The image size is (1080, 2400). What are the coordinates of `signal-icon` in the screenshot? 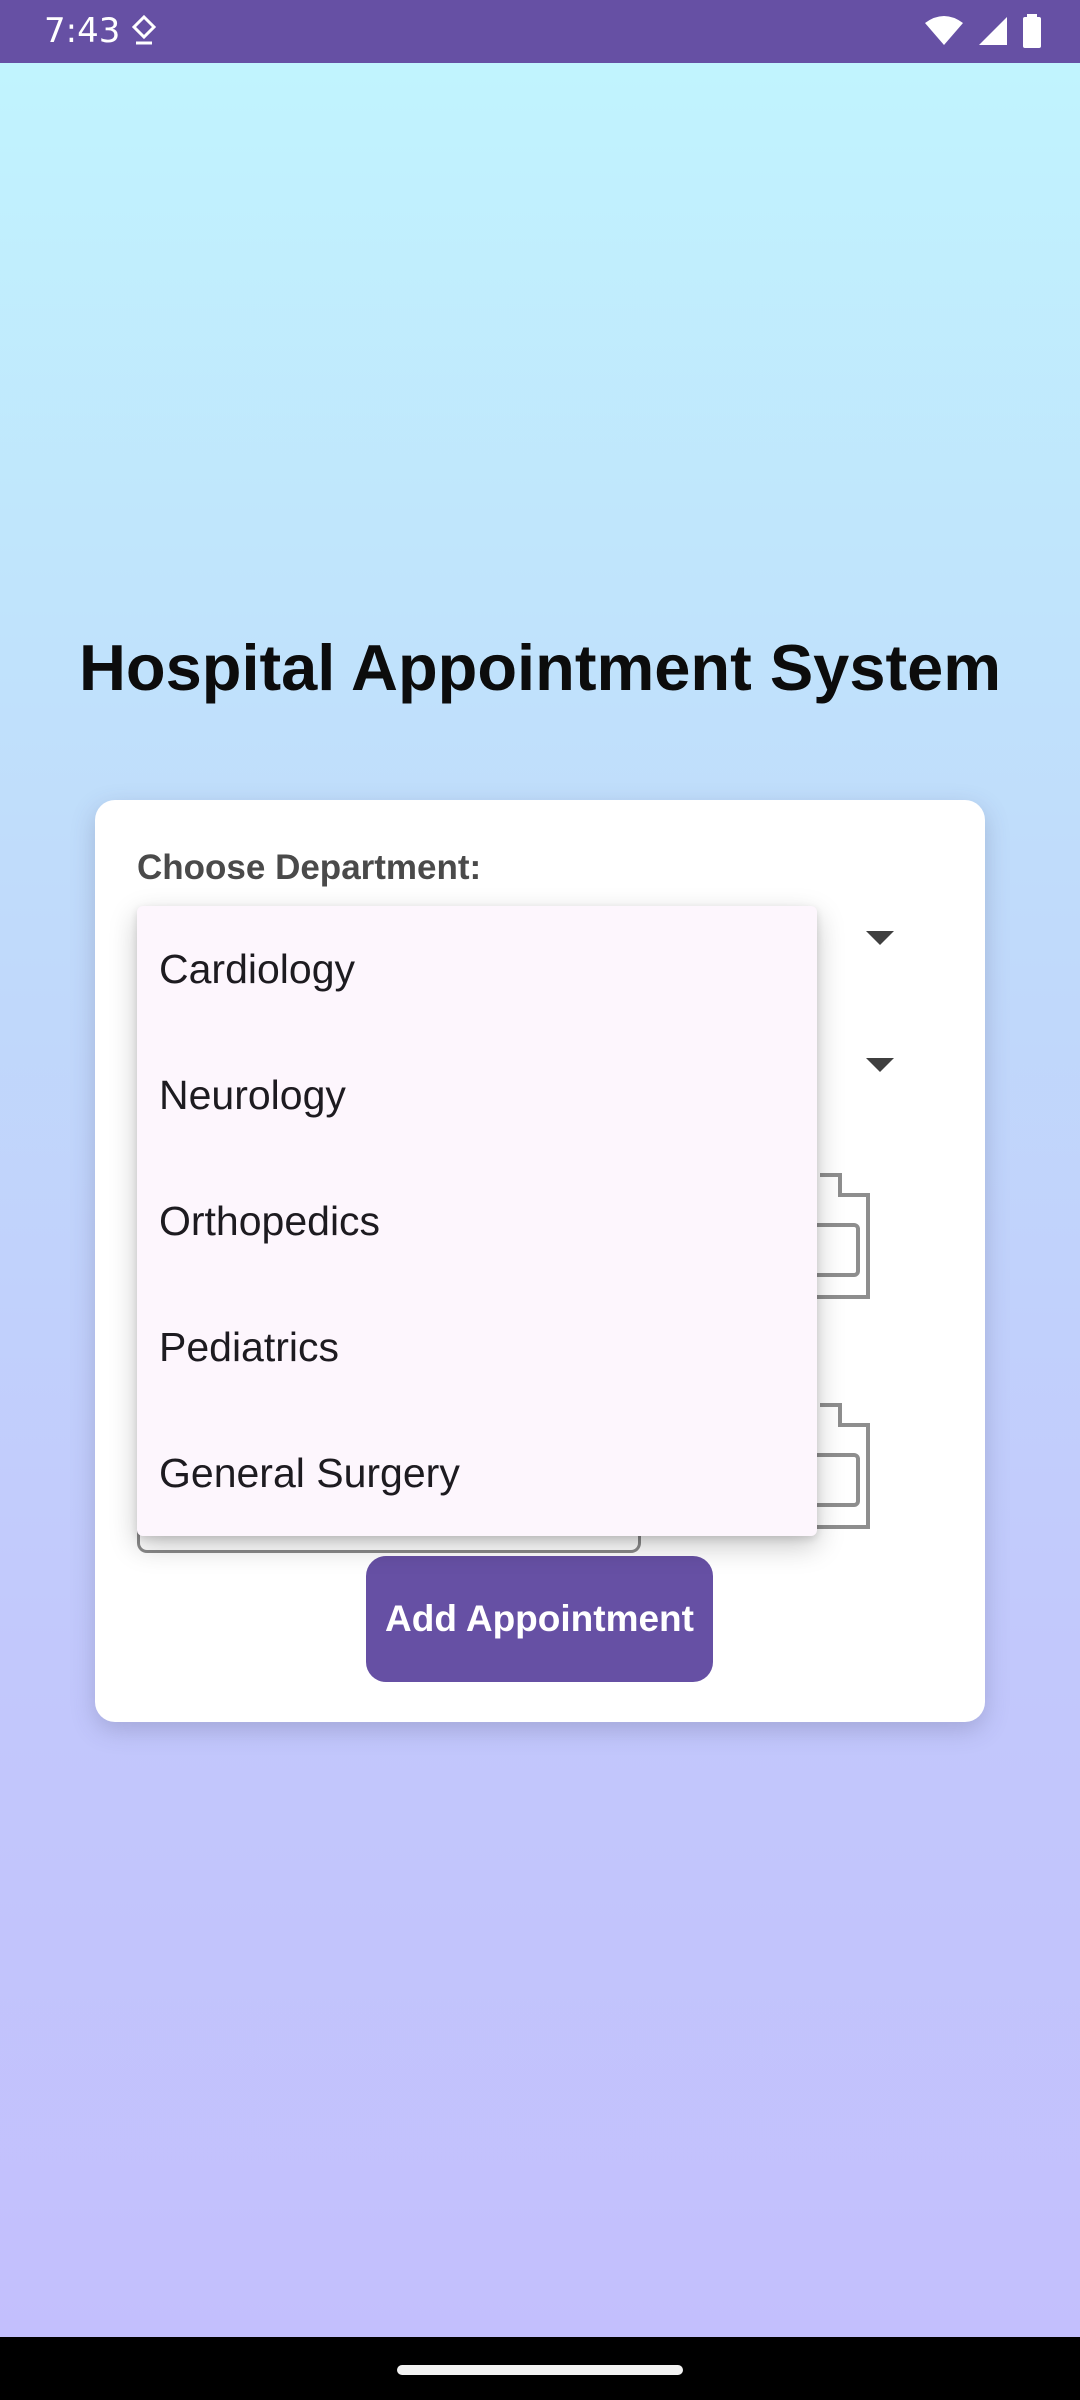 It's located at (993, 31).